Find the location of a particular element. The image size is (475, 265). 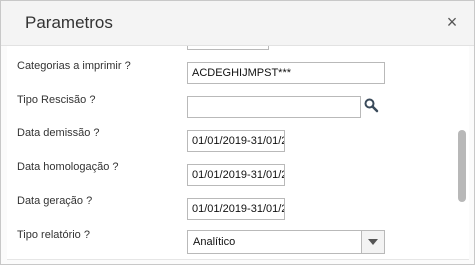

tipo-relatorio-label: Tipo relatório ? is located at coordinates (53, 235).